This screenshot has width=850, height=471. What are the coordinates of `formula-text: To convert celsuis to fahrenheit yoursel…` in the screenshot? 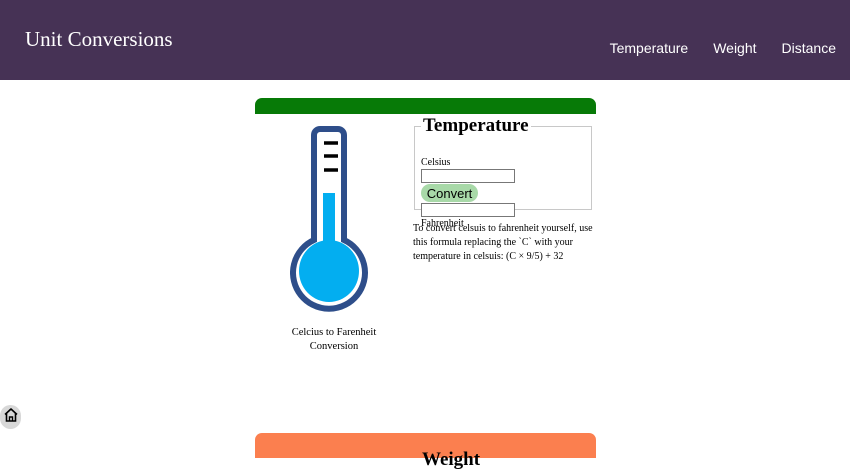 It's located at (503, 242).